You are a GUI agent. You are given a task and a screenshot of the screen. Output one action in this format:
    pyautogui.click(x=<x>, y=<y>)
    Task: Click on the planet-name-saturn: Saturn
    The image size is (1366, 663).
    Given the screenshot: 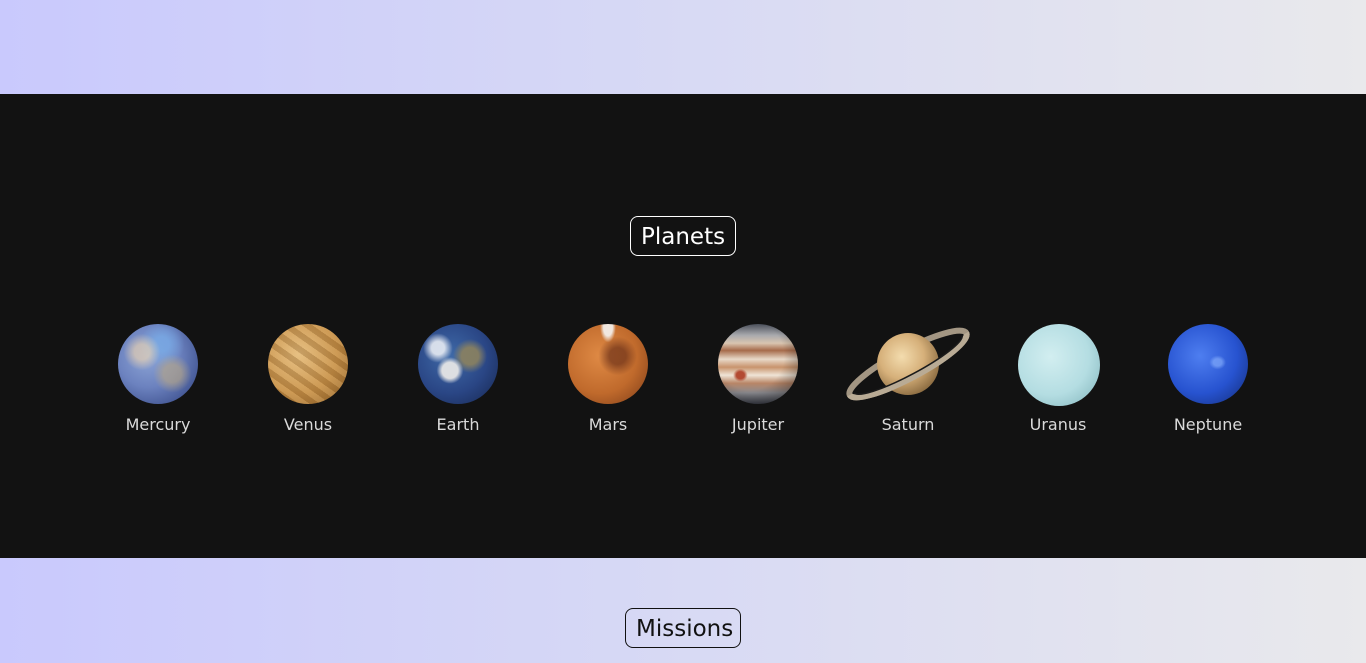 What is the action you would take?
    pyautogui.click(x=908, y=424)
    